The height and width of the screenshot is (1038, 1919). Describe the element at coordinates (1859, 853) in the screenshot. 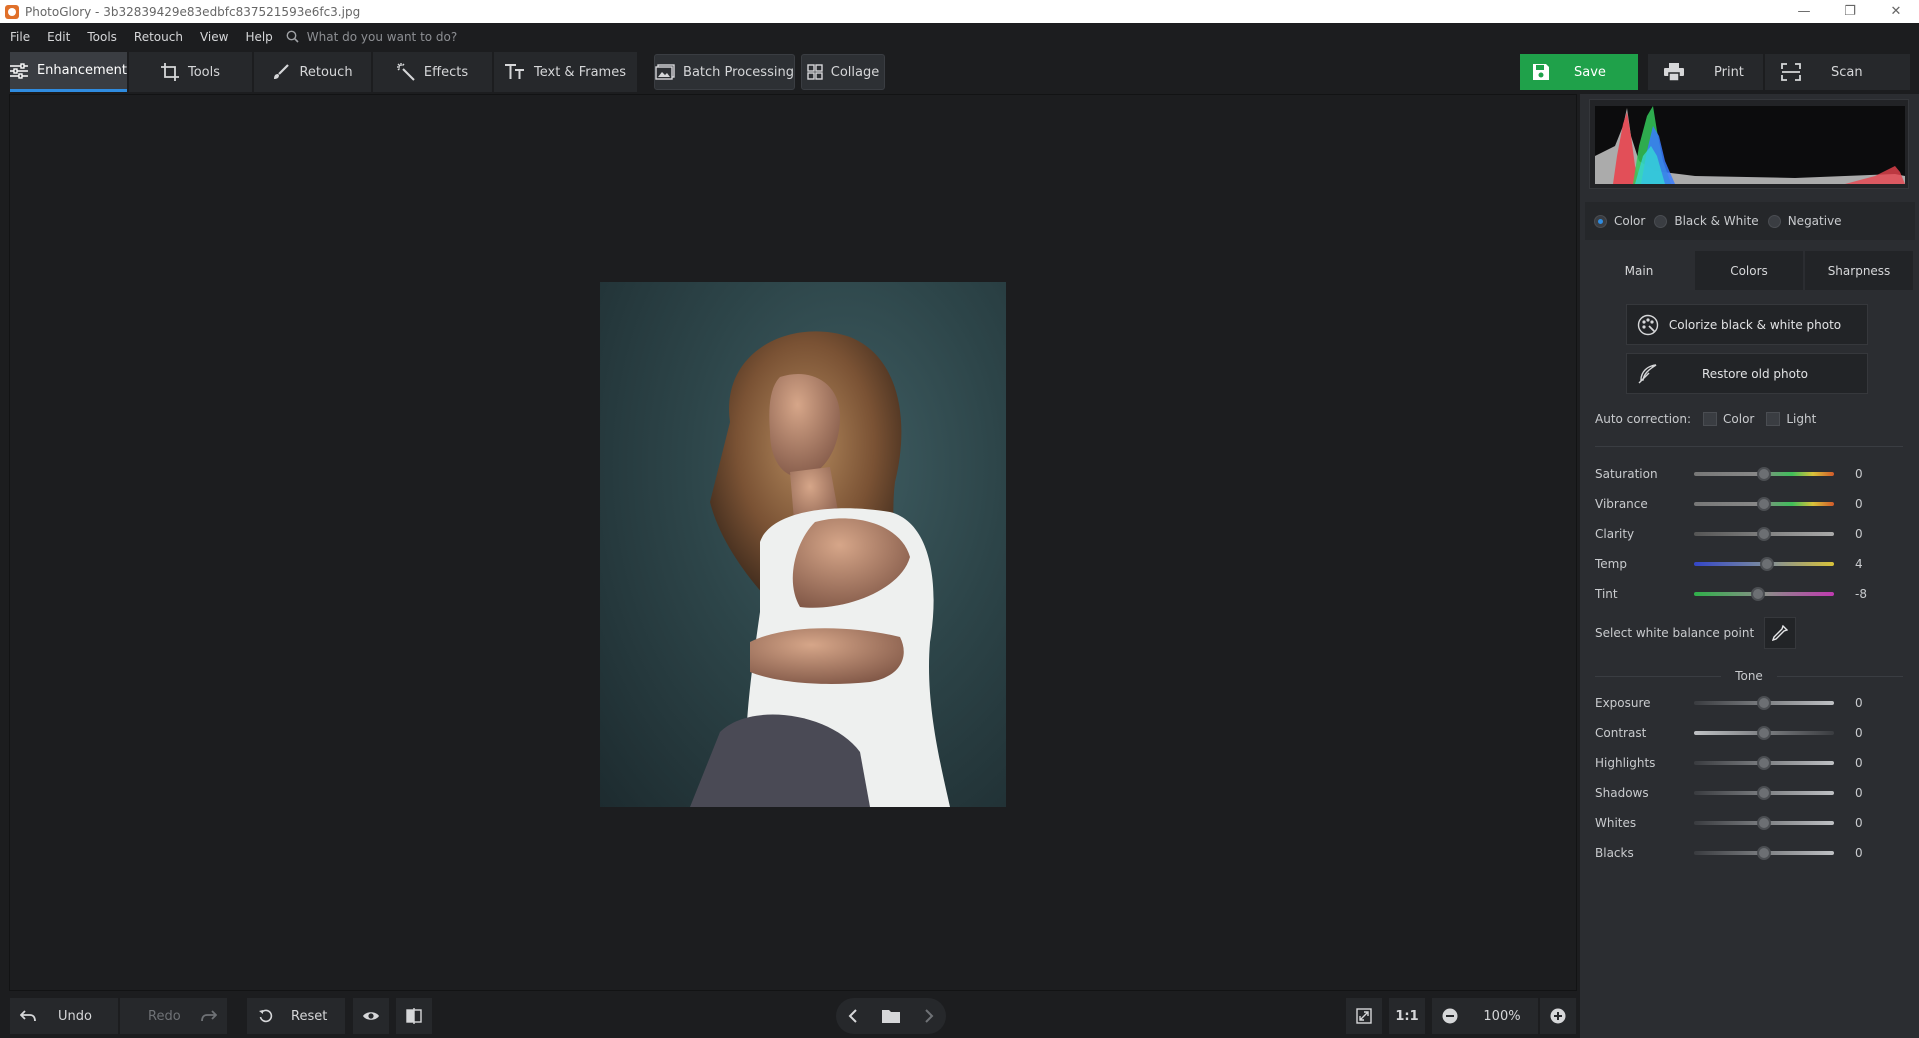

I see `blacks-value: 0` at that location.